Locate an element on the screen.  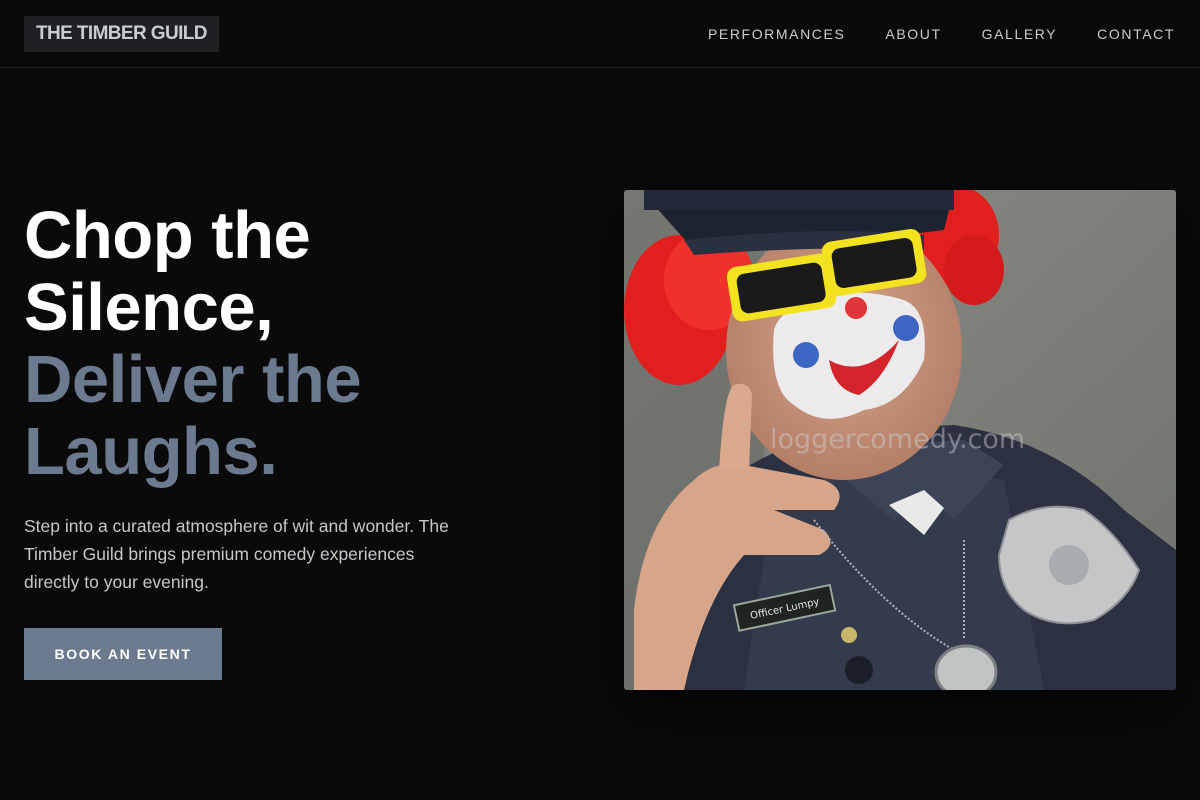
hero-headline: Chop the Silence, Deliver the Laughs. is located at coordinates (193, 343).